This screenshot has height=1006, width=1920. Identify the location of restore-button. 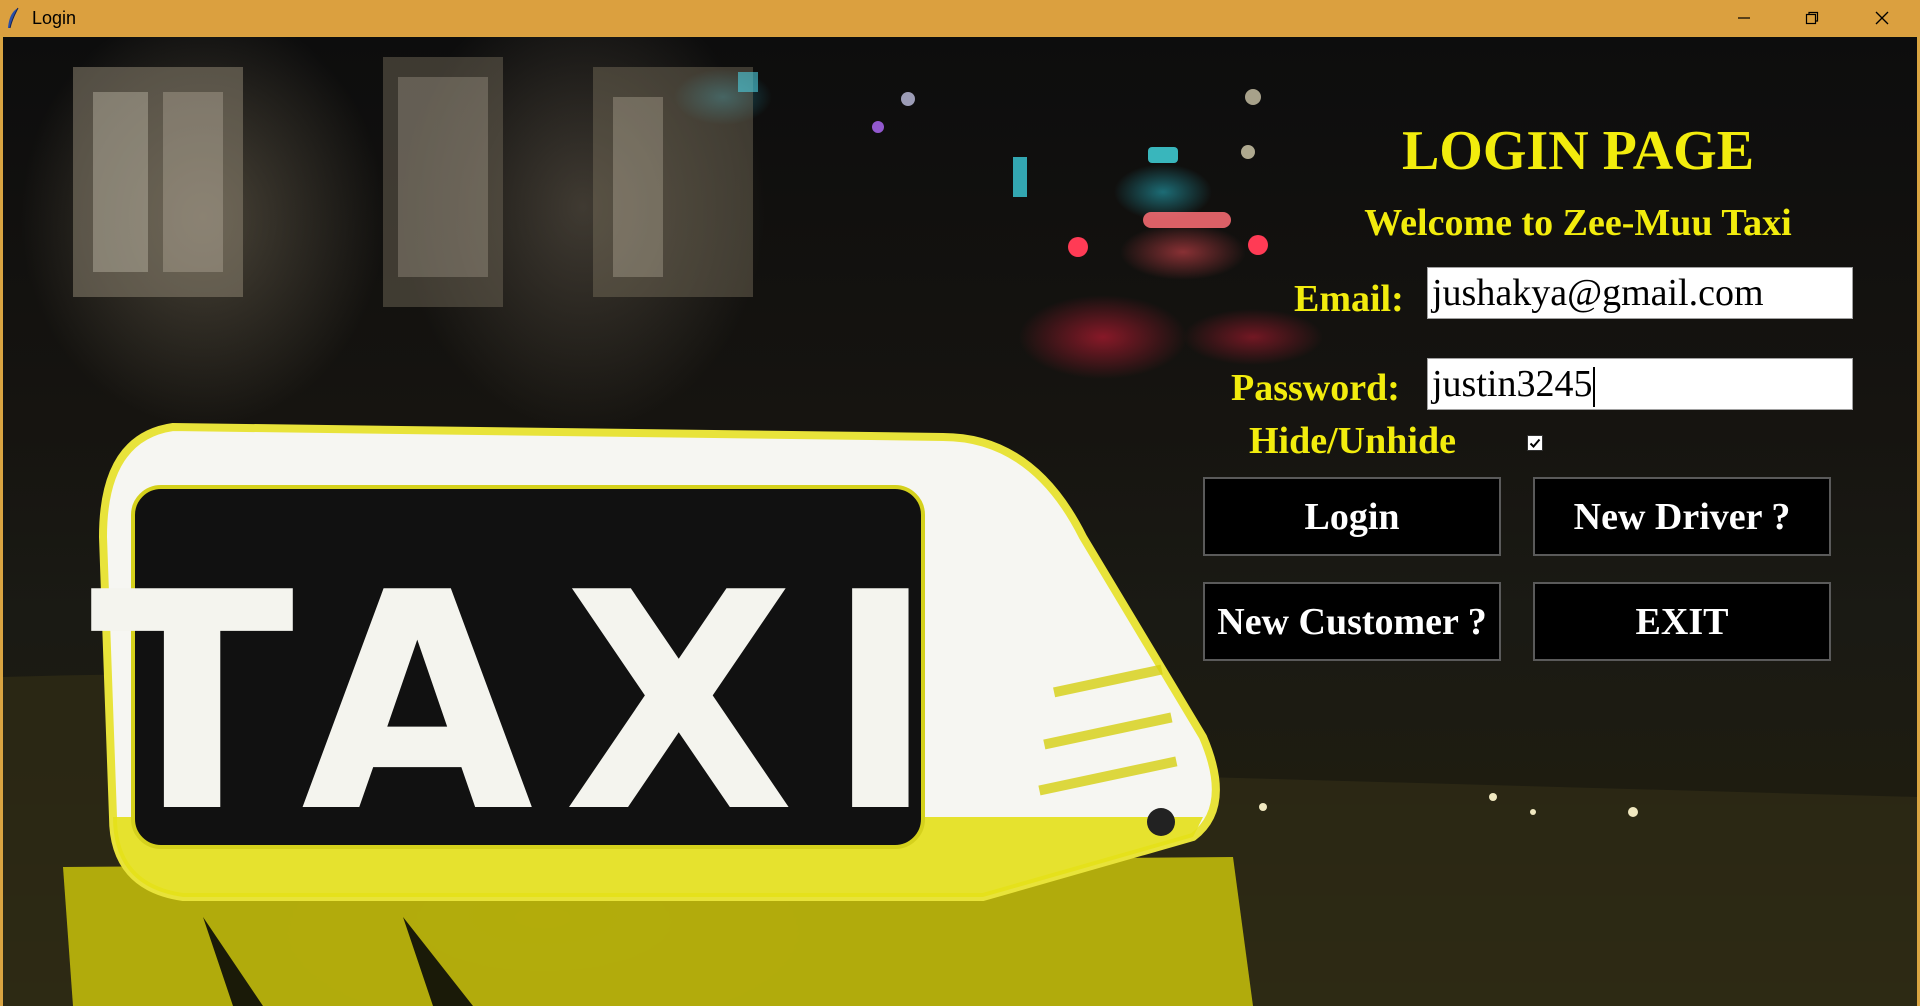
(1812, 18).